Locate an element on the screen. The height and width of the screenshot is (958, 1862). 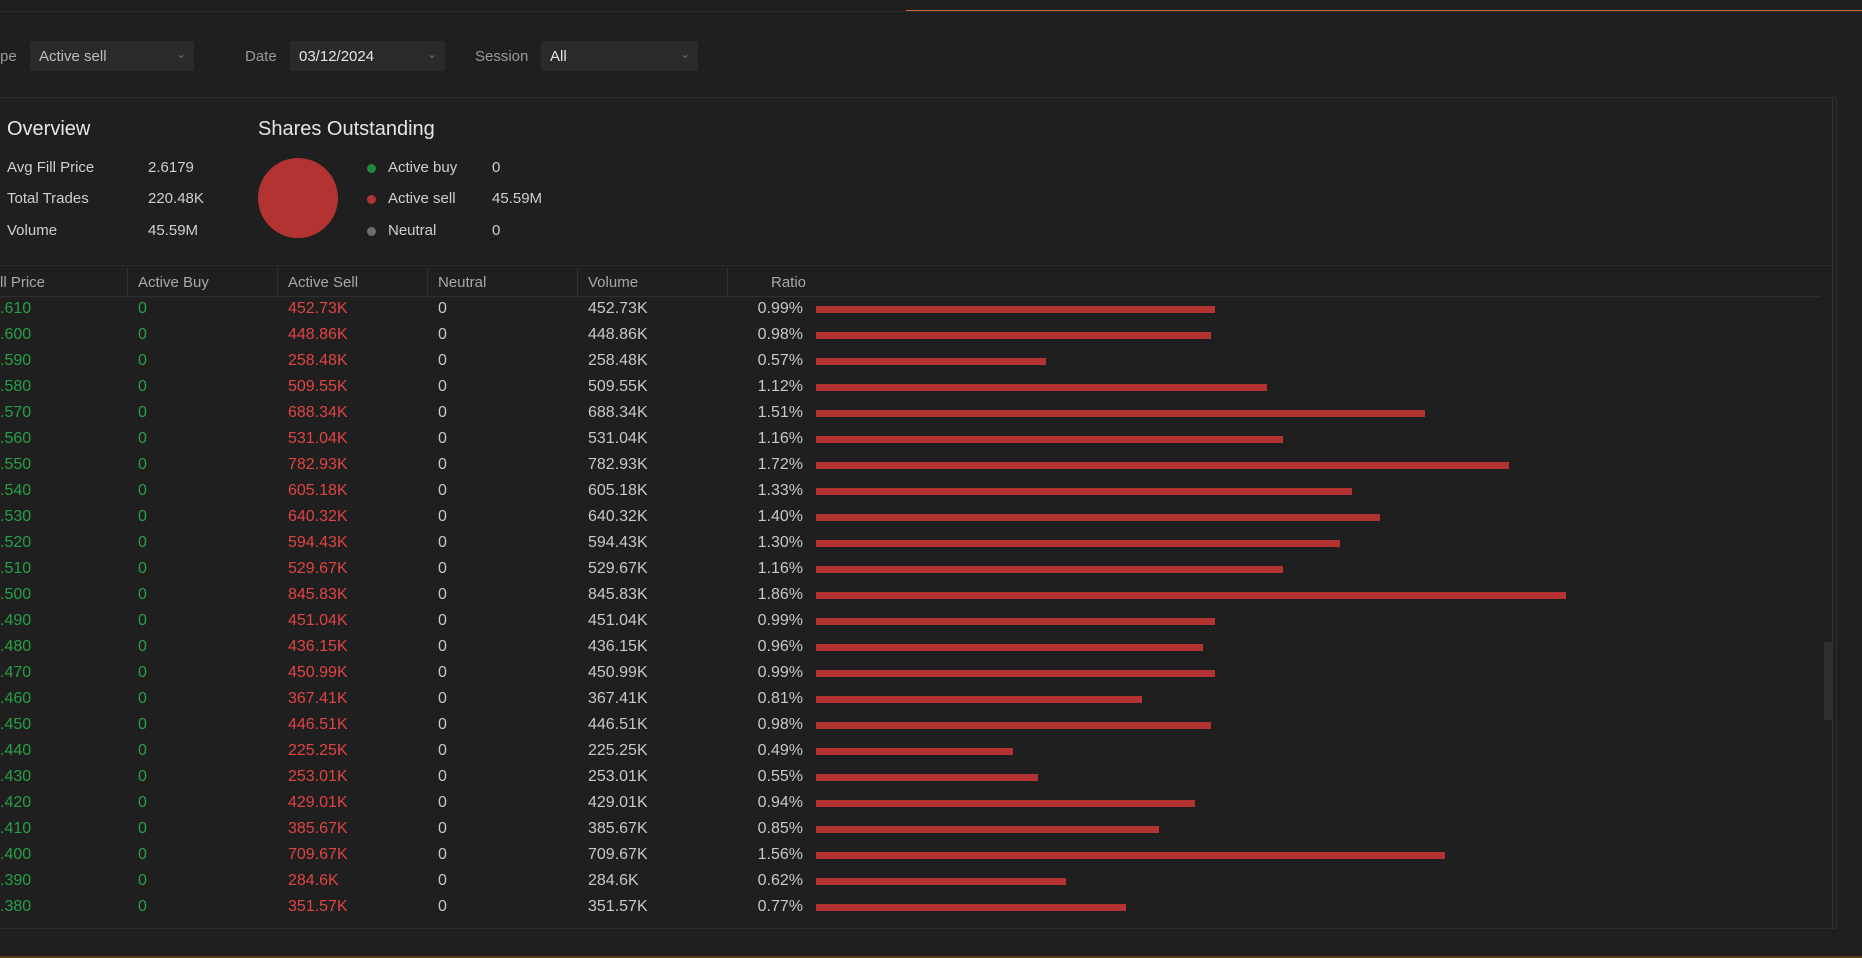
table-row: .460 0 367.41K 0 367.41K 0.81% is located at coordinates (910, 700).